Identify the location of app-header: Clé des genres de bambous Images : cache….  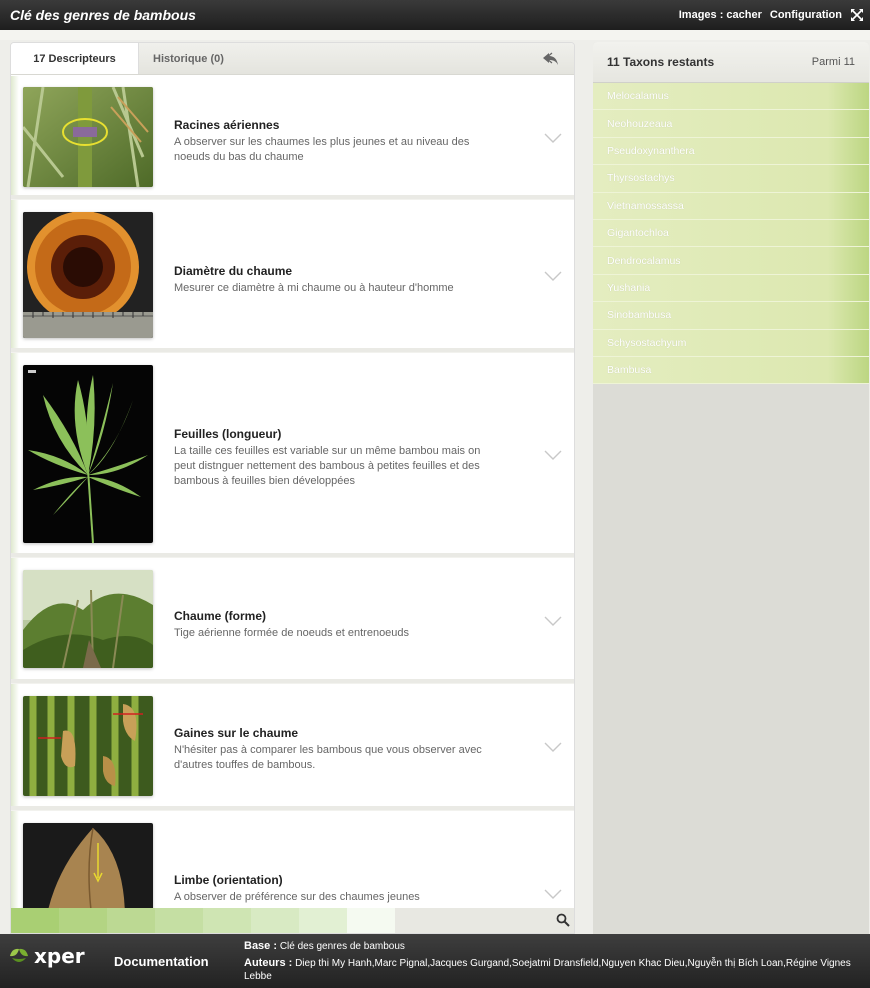
(435, 15).